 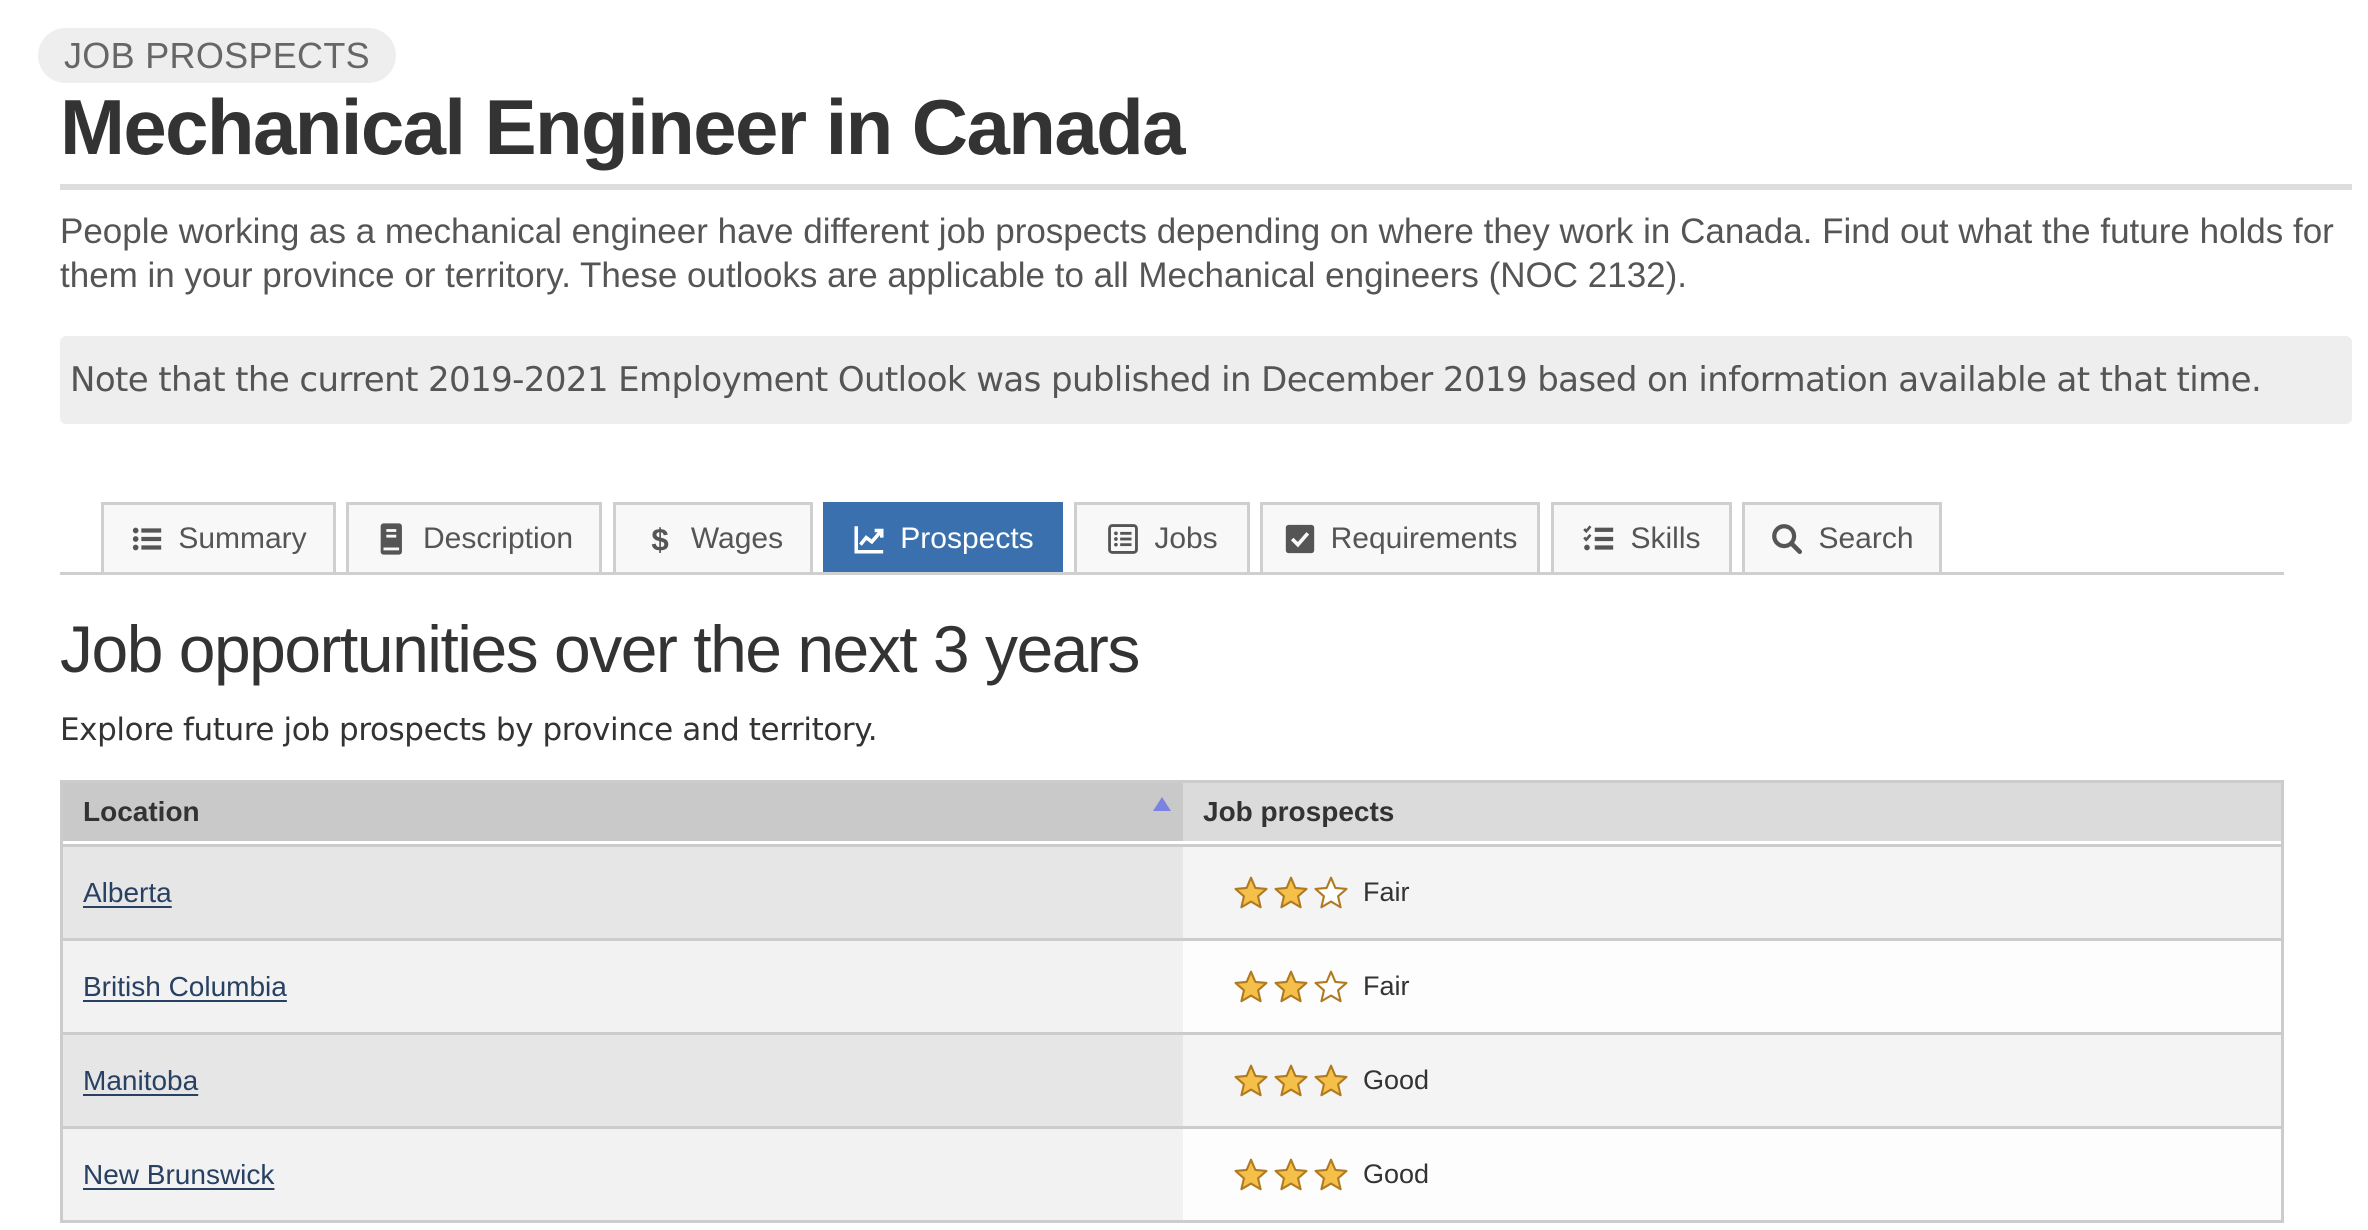 I want to click on book-icon, so click(x=392, y=539).